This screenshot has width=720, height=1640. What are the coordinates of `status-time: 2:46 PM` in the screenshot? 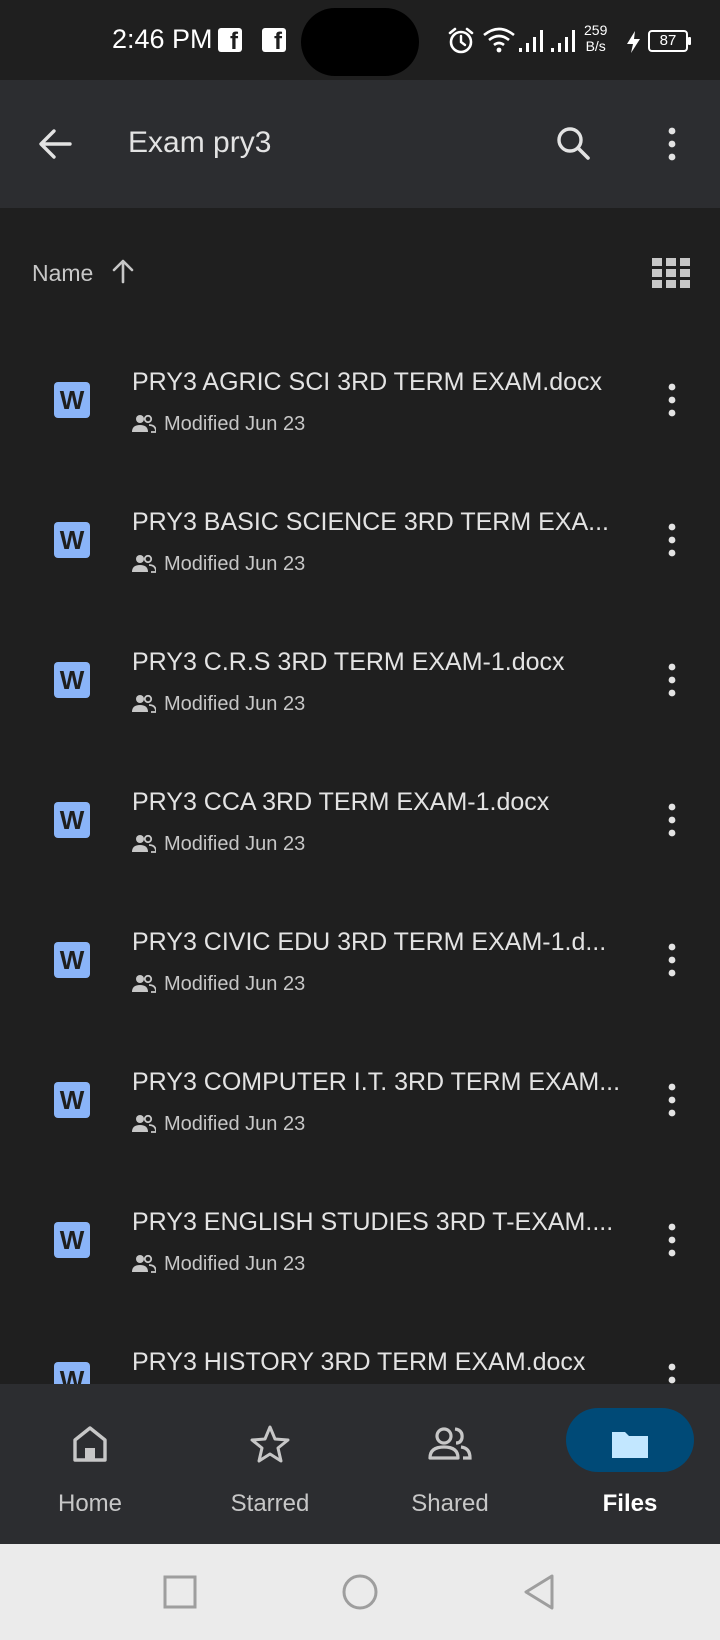 It's located at (162, 39).